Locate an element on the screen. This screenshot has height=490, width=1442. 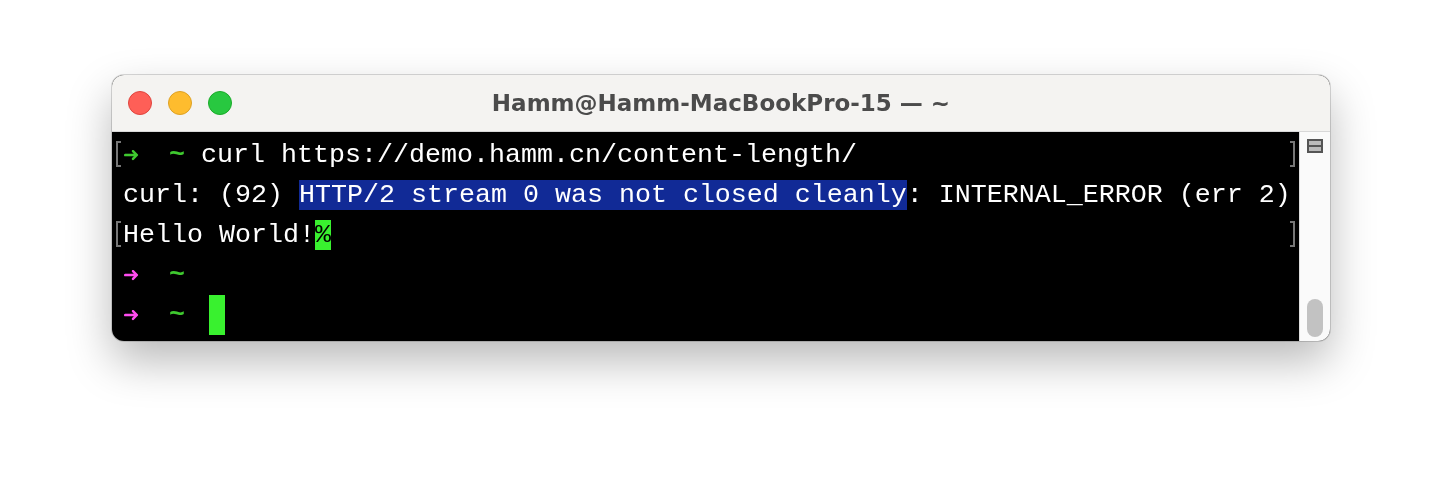
output-text: curl: (92) is located at coordinates (203, 195).